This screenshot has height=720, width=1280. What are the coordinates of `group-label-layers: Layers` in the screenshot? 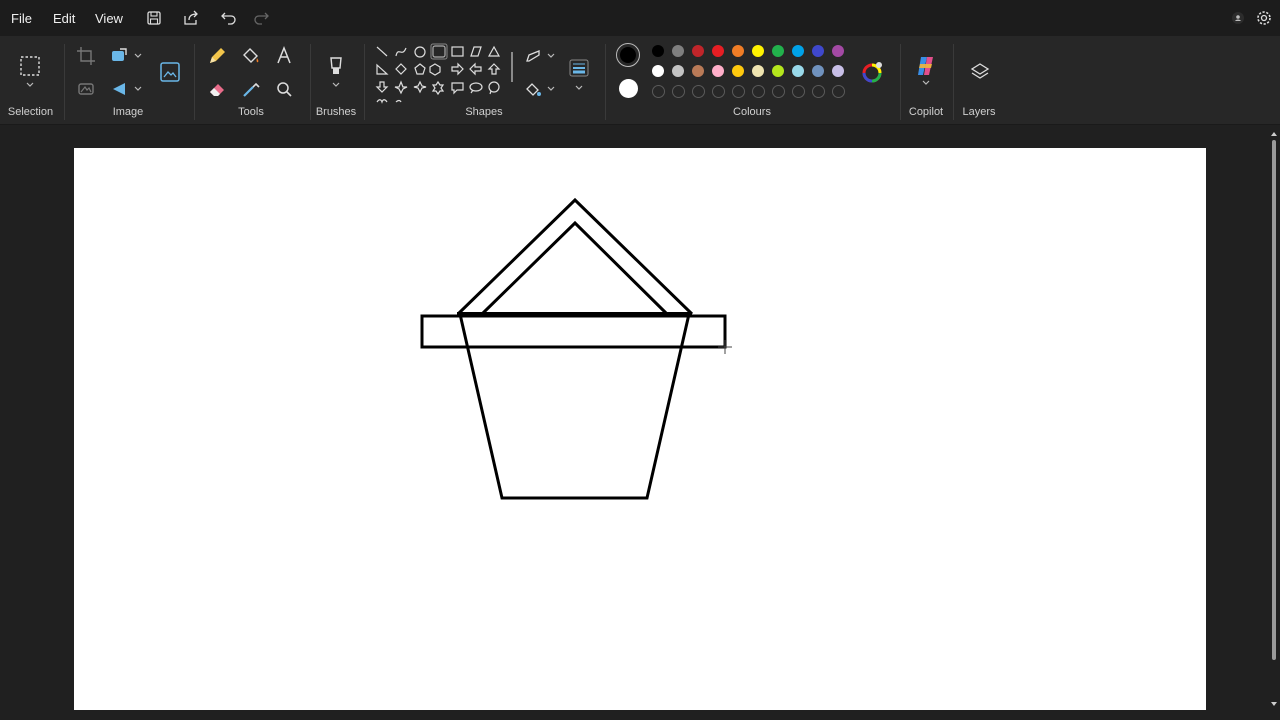 It's located at (979, 112).